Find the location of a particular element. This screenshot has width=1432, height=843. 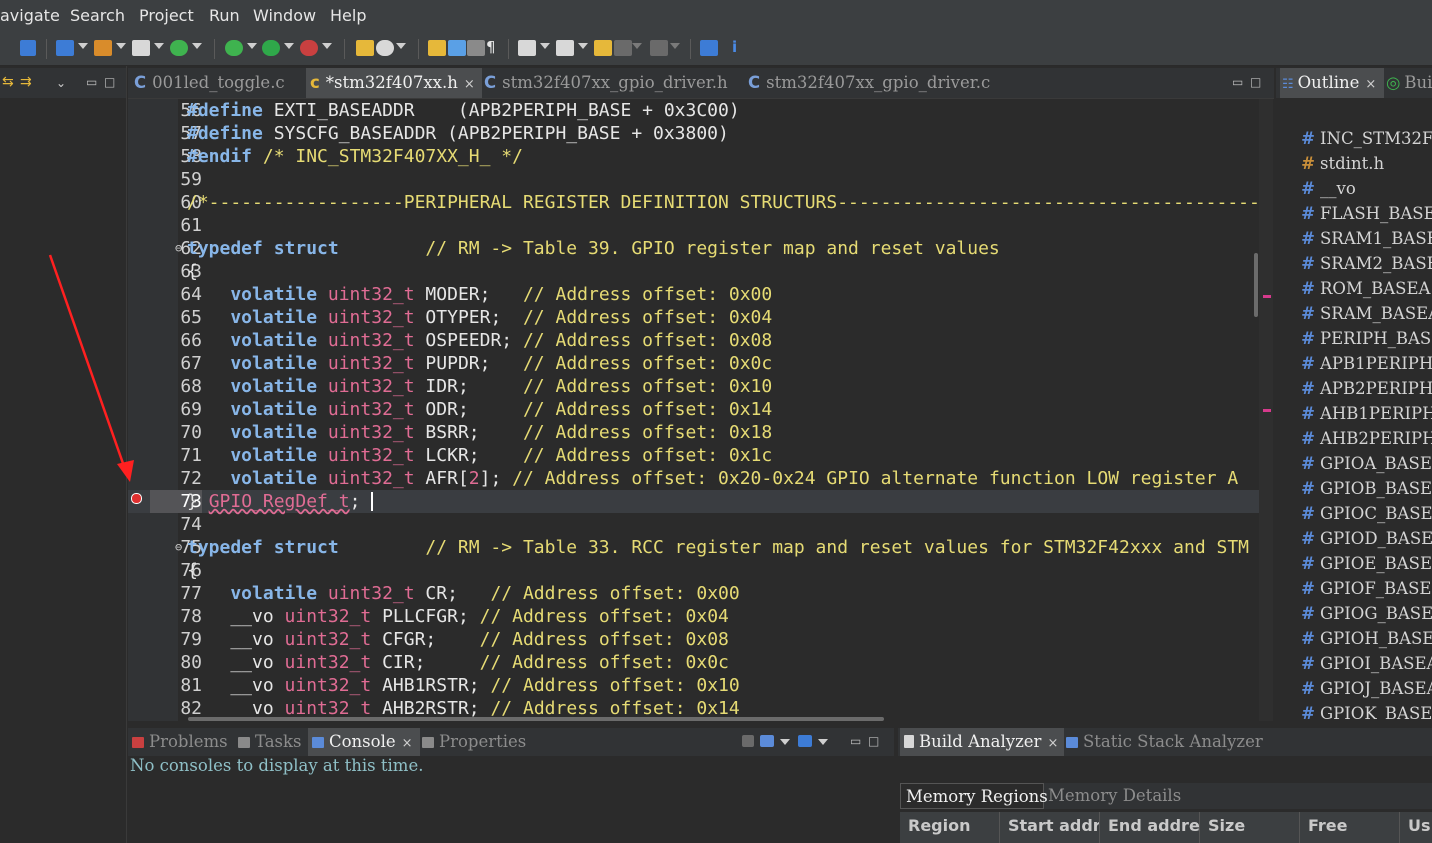

outline-item: # APB1PERIPH is located at coordinates (1354, 363).